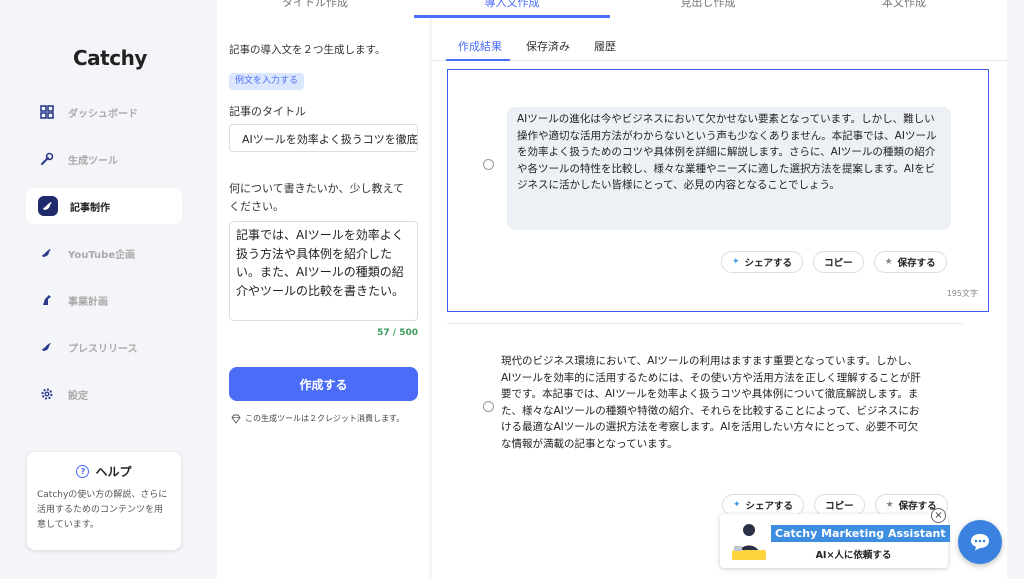  What do you see at coordinates (315, 5) in the screenshot?
I see `step-tab-title: タイトル作成` at bounding box center [315, 5].